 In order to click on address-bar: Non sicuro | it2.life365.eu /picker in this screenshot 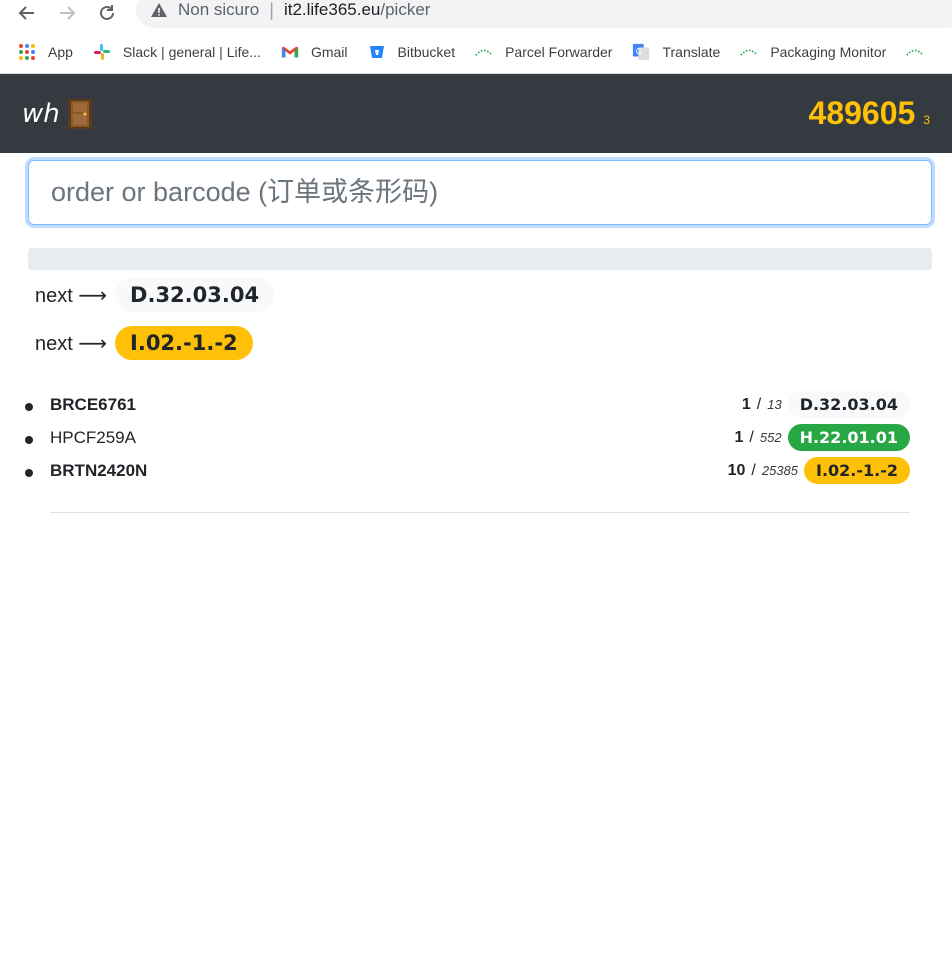, I will do `click(544, 14)`.